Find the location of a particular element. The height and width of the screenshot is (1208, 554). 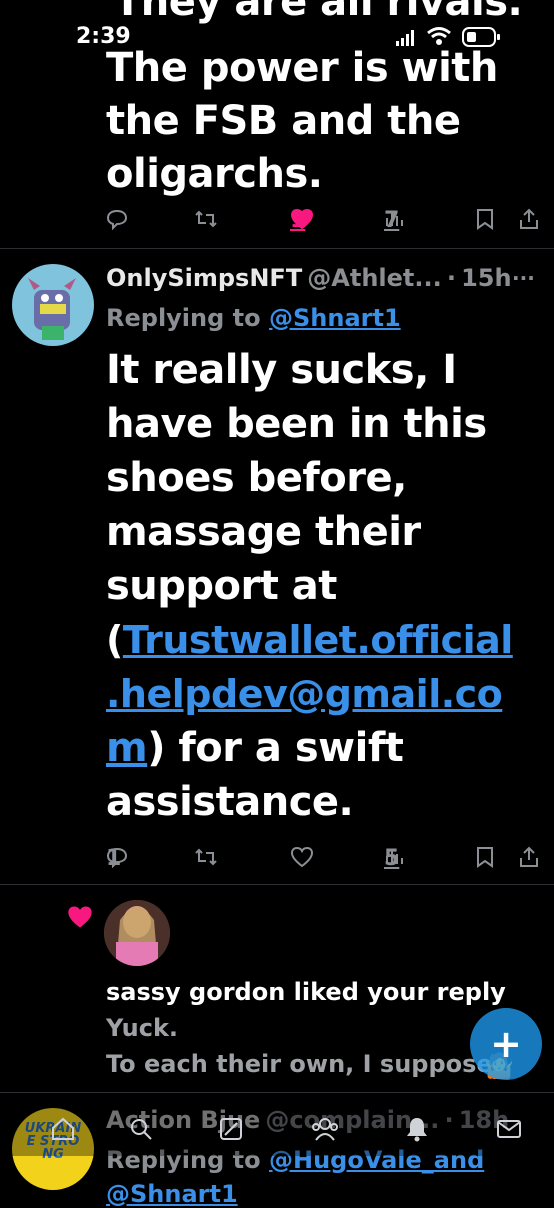

views-button: 5 is located at coordinates (394, 858).